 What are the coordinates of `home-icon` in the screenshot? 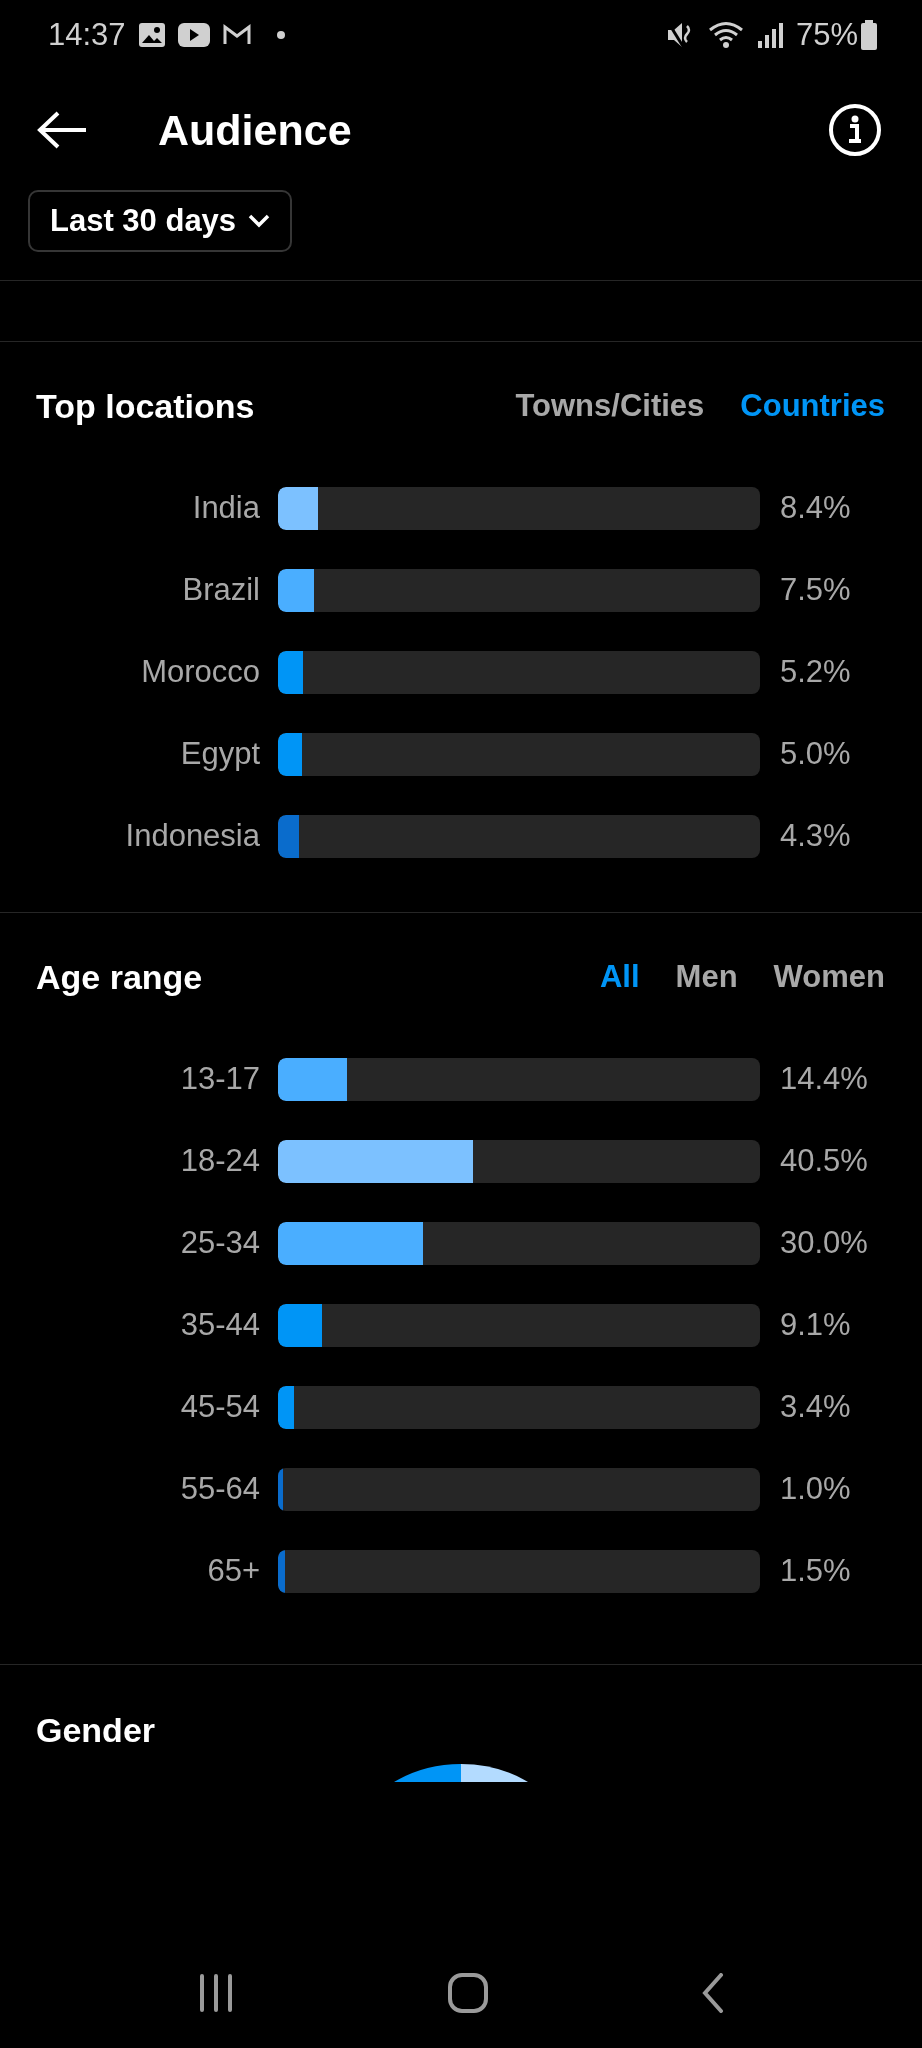 It's located at (468, 1993).